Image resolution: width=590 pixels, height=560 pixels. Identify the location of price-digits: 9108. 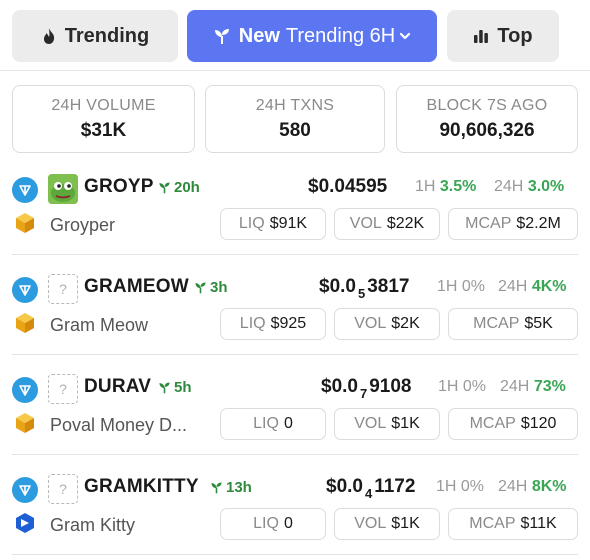
(390, 386).